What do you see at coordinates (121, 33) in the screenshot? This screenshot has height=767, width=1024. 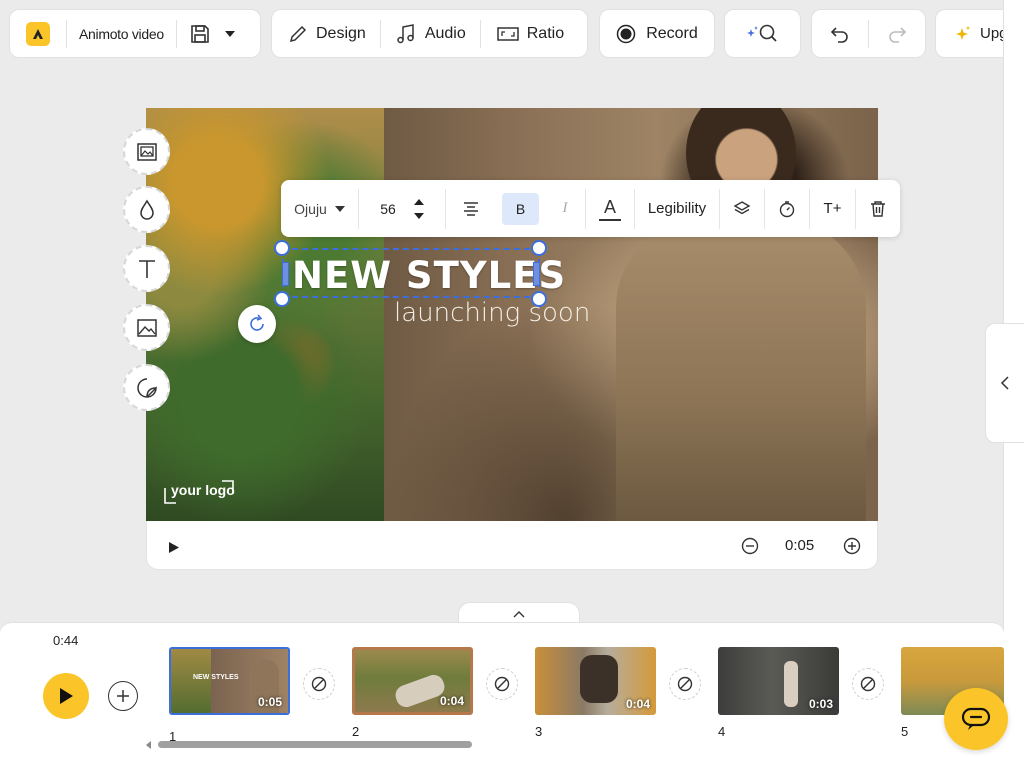 I see `project-name: Animoto video` at bounding box center [121, 33].